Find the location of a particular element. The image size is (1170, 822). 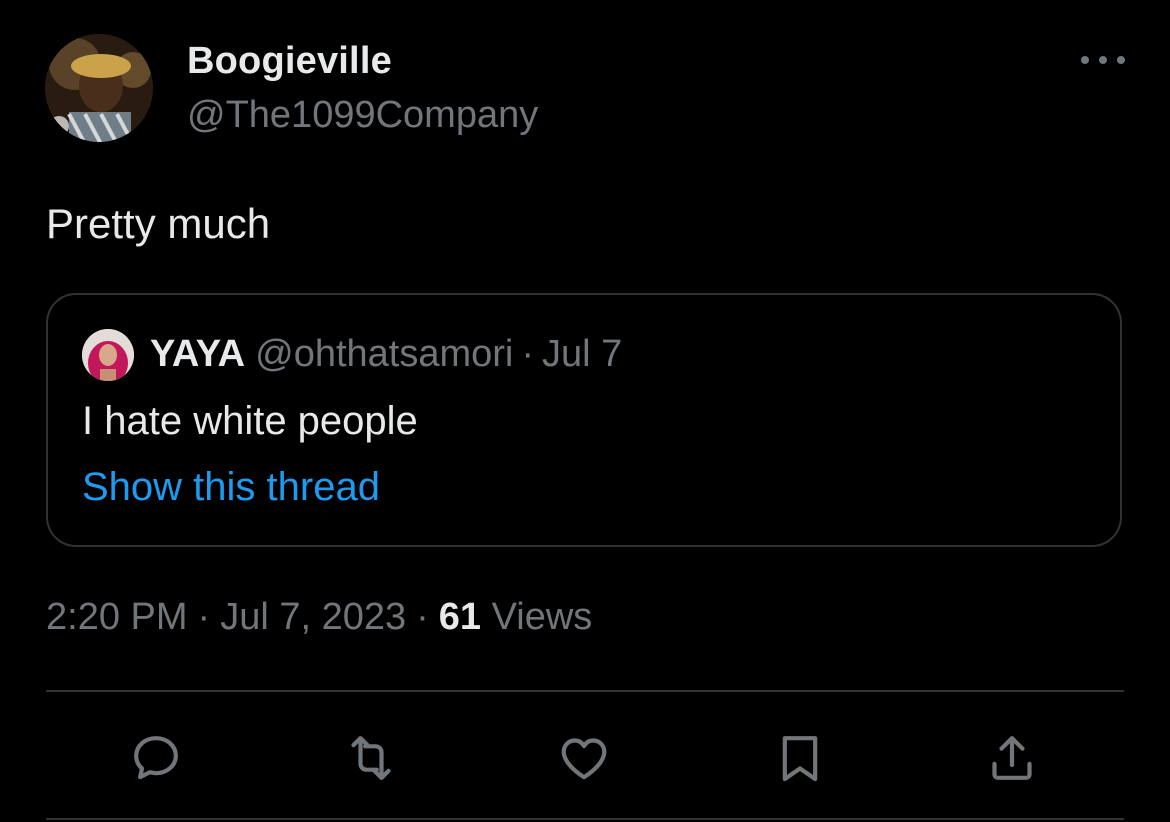

bookmark-button is located at coordinates (800, 758).